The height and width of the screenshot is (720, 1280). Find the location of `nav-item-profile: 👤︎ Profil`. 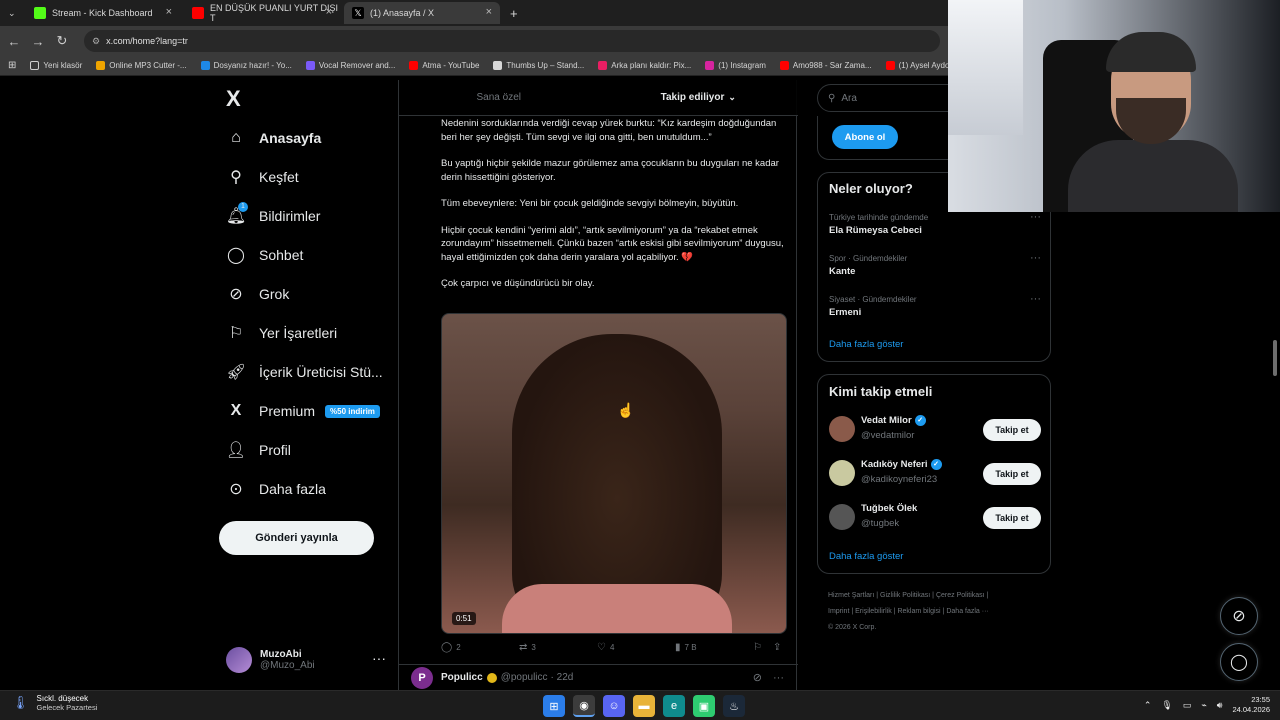

nav-item-profile: 👤︎ Profil is located at coordinates (258, 450).